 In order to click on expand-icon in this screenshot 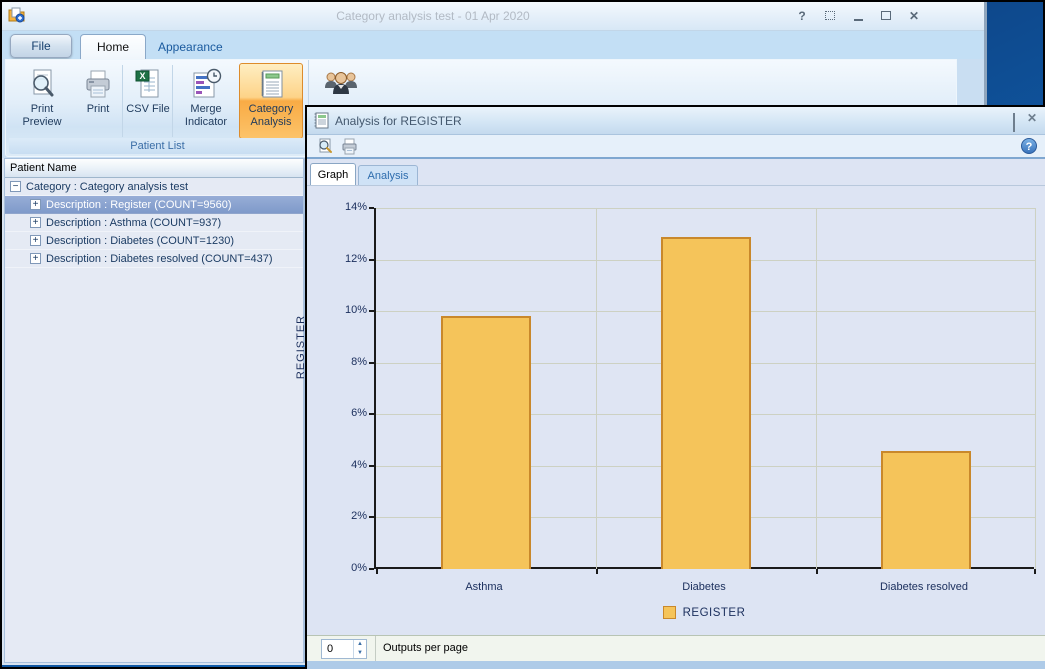, I will do `click(830, 15)`.